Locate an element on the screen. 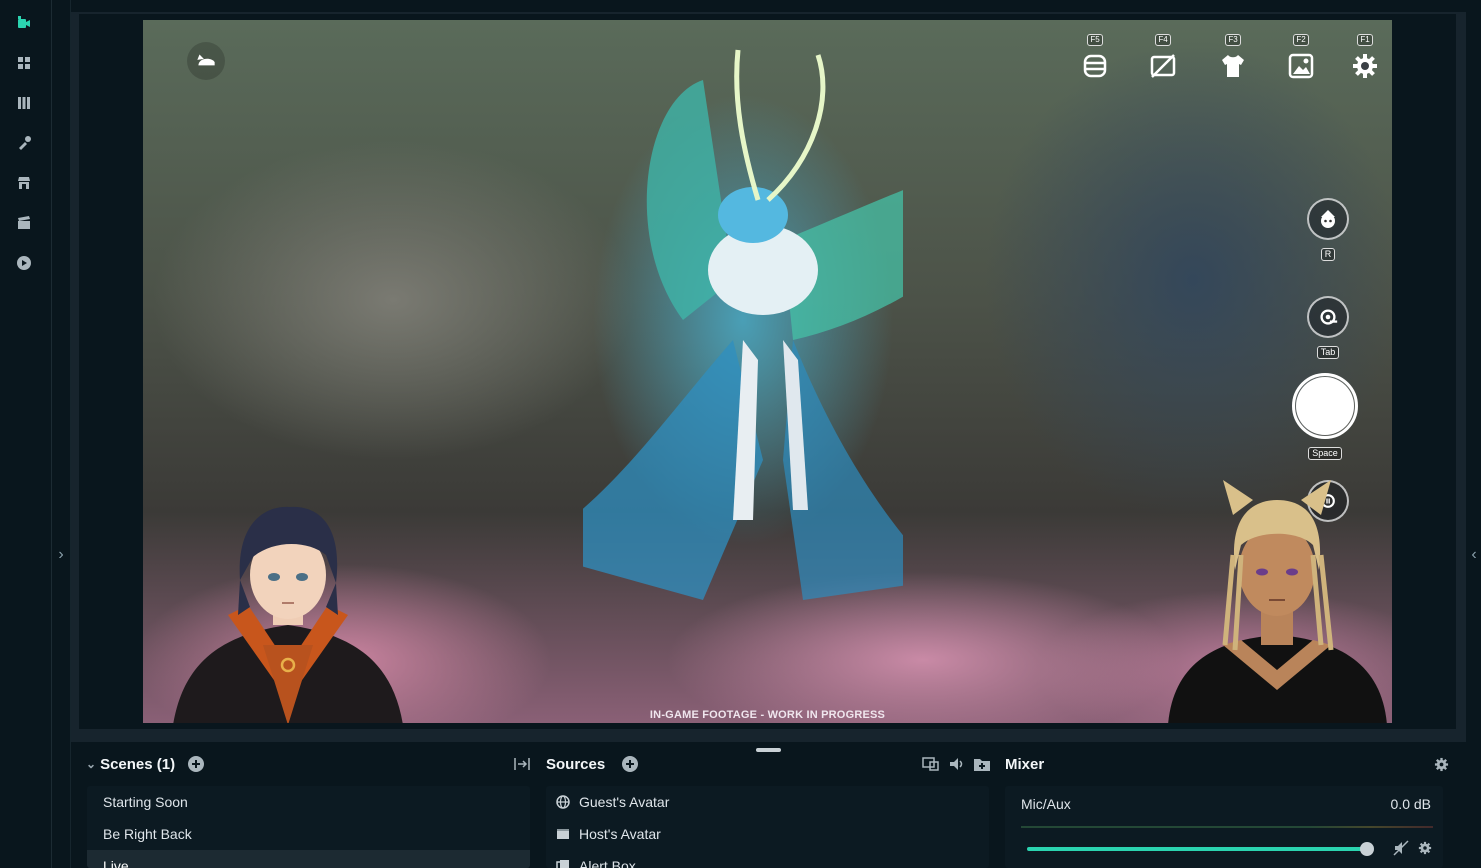  mixer-title: Mixer is located at coordinates (1025, 764).